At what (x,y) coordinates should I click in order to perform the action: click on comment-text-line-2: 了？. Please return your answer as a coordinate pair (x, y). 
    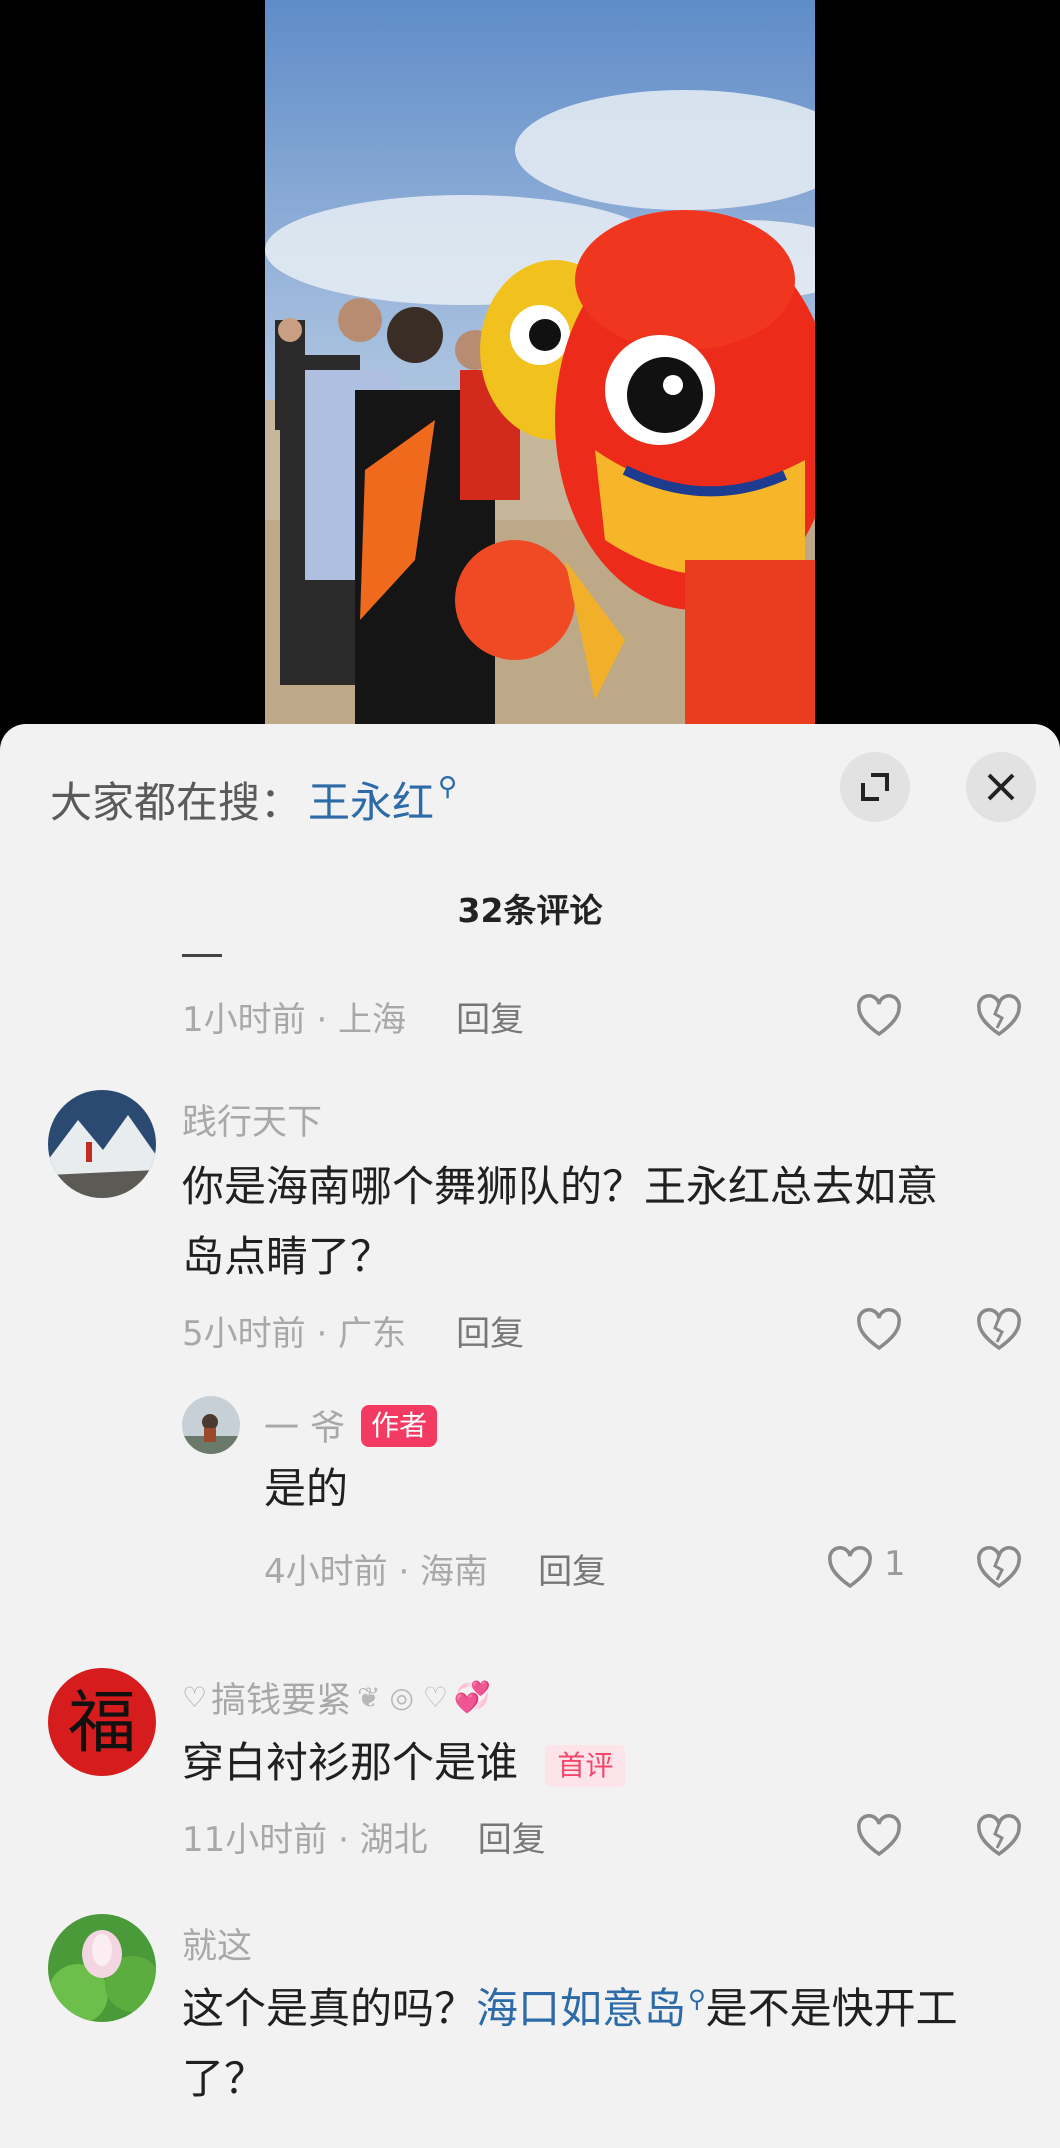
    Looking at the image, I should click on (224, 2078).